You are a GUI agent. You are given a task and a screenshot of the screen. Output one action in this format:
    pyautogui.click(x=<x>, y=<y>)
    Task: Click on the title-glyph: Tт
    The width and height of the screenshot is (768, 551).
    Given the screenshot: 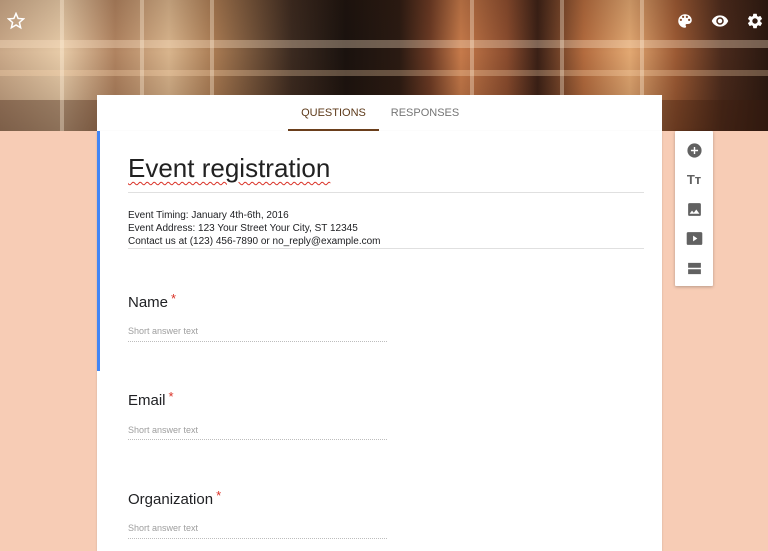 What is the action you would take?
    pyautogui.click(x=694, y=179)
    